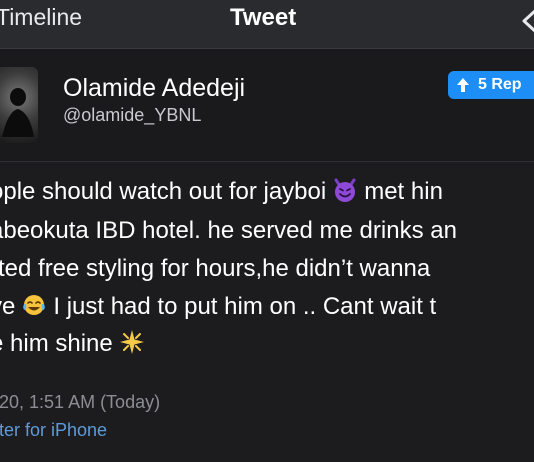  Describe the element at coordinates (80, 402) in the screenshot. I see `tweet-timestamp: /20, 1:51 AM (Today)` at that location.